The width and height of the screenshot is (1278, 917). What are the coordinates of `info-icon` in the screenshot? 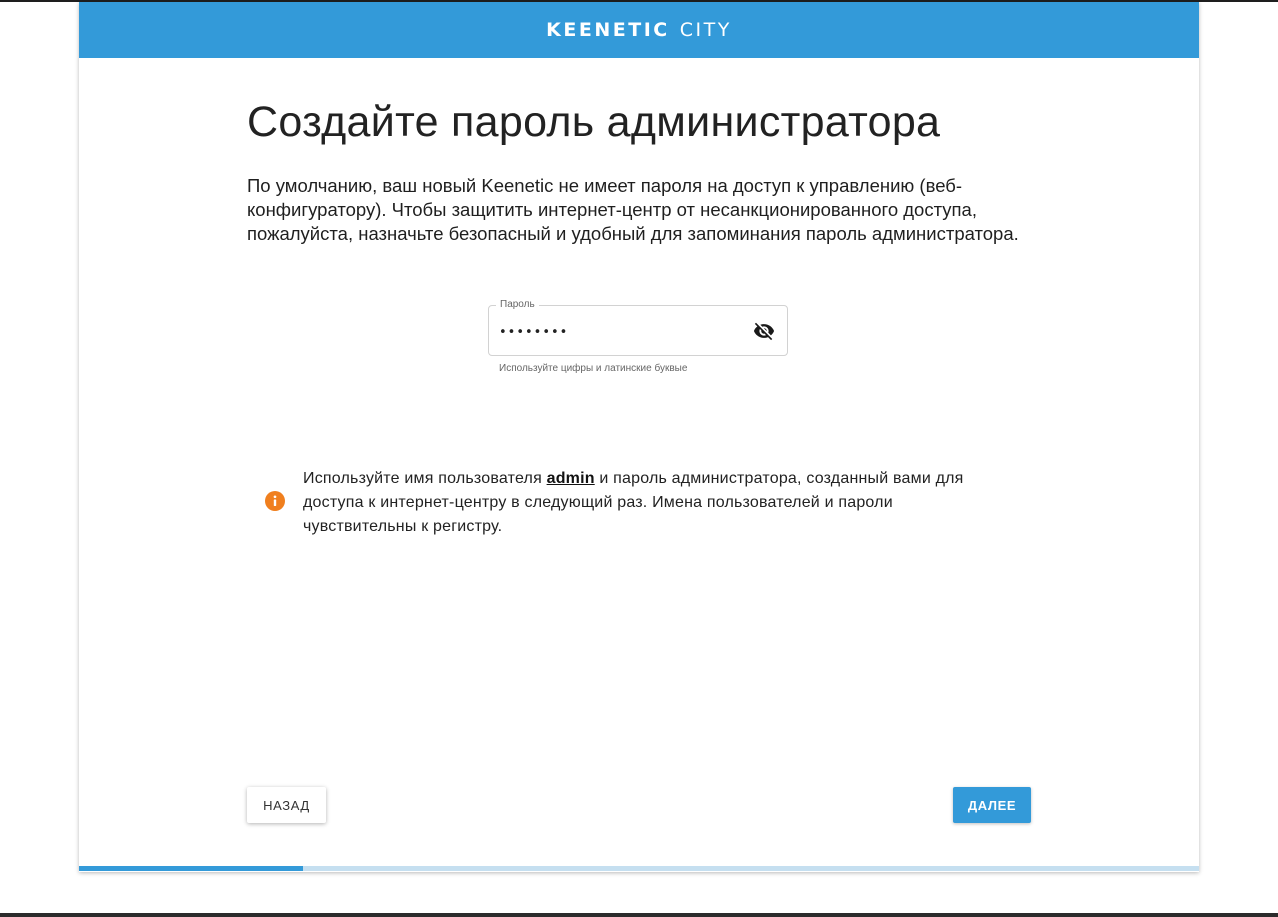 It's located at (275, 501).